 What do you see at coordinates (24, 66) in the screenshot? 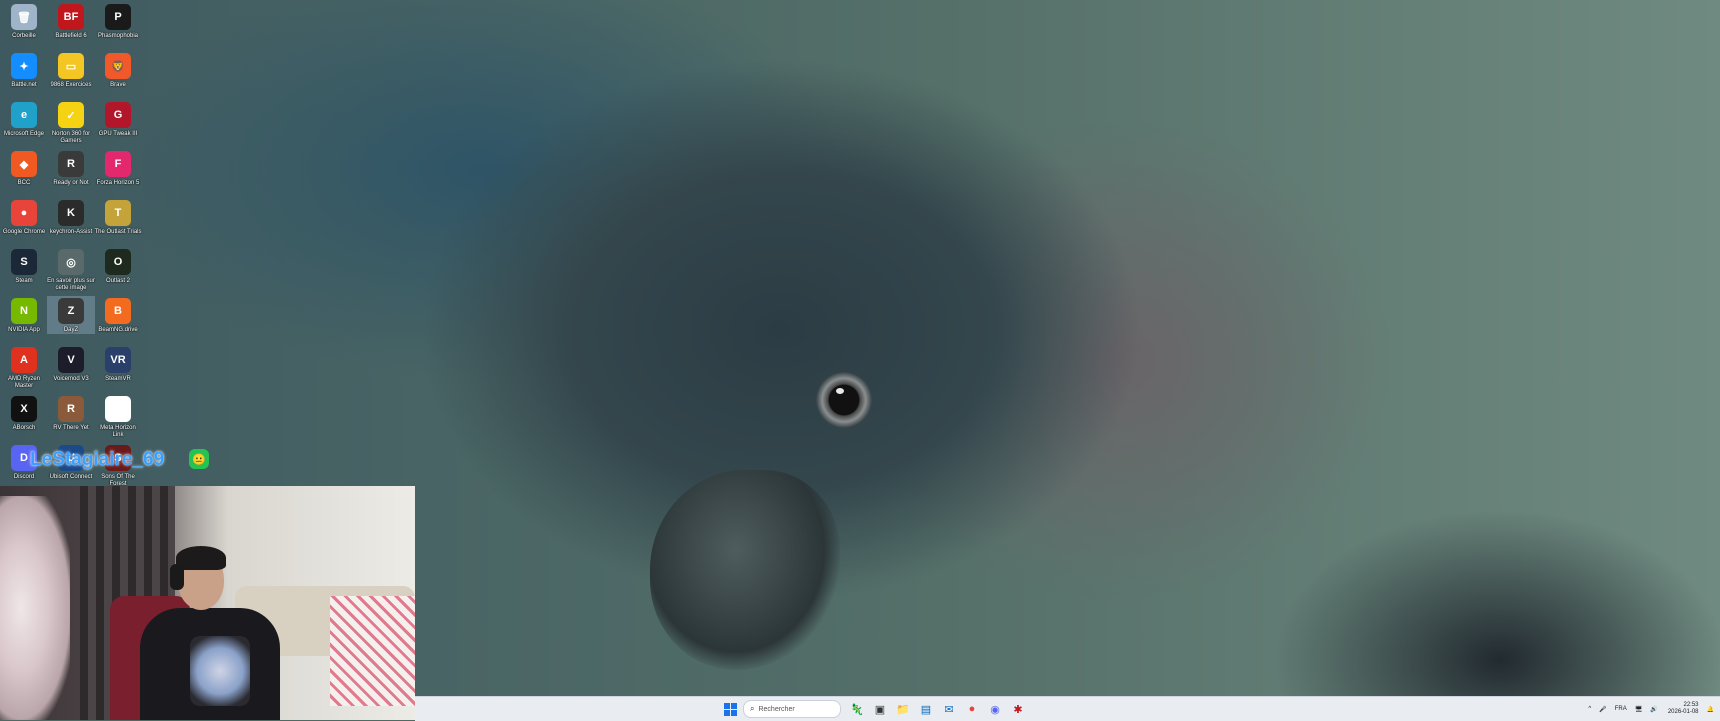
I see `battle-net-icon: ✦` at bounding box center [24, 66].